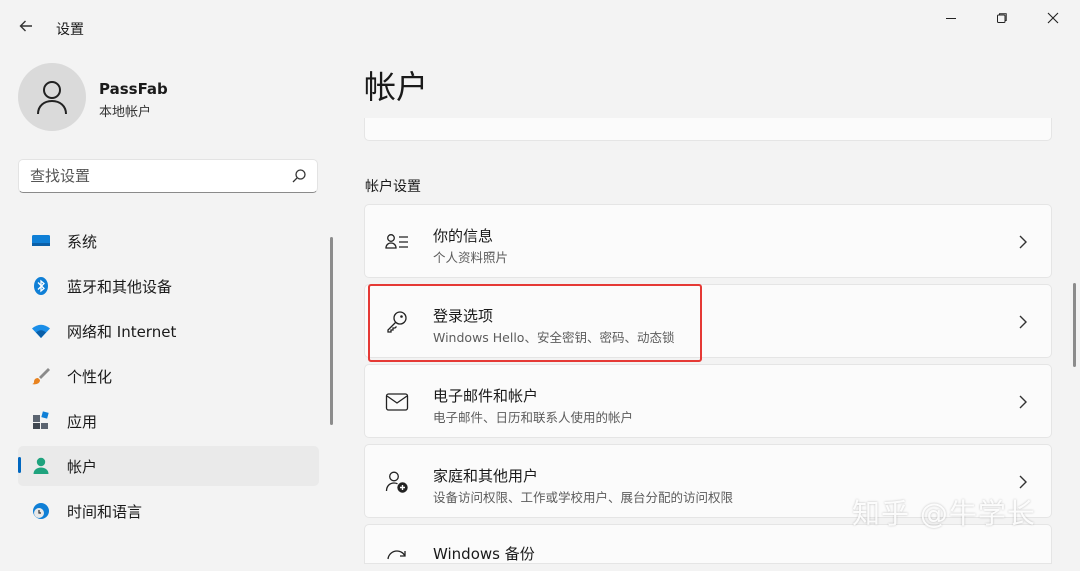 This screenshot has width=1080, height=571. I want to click on family-add-icon, so click(397, 482).